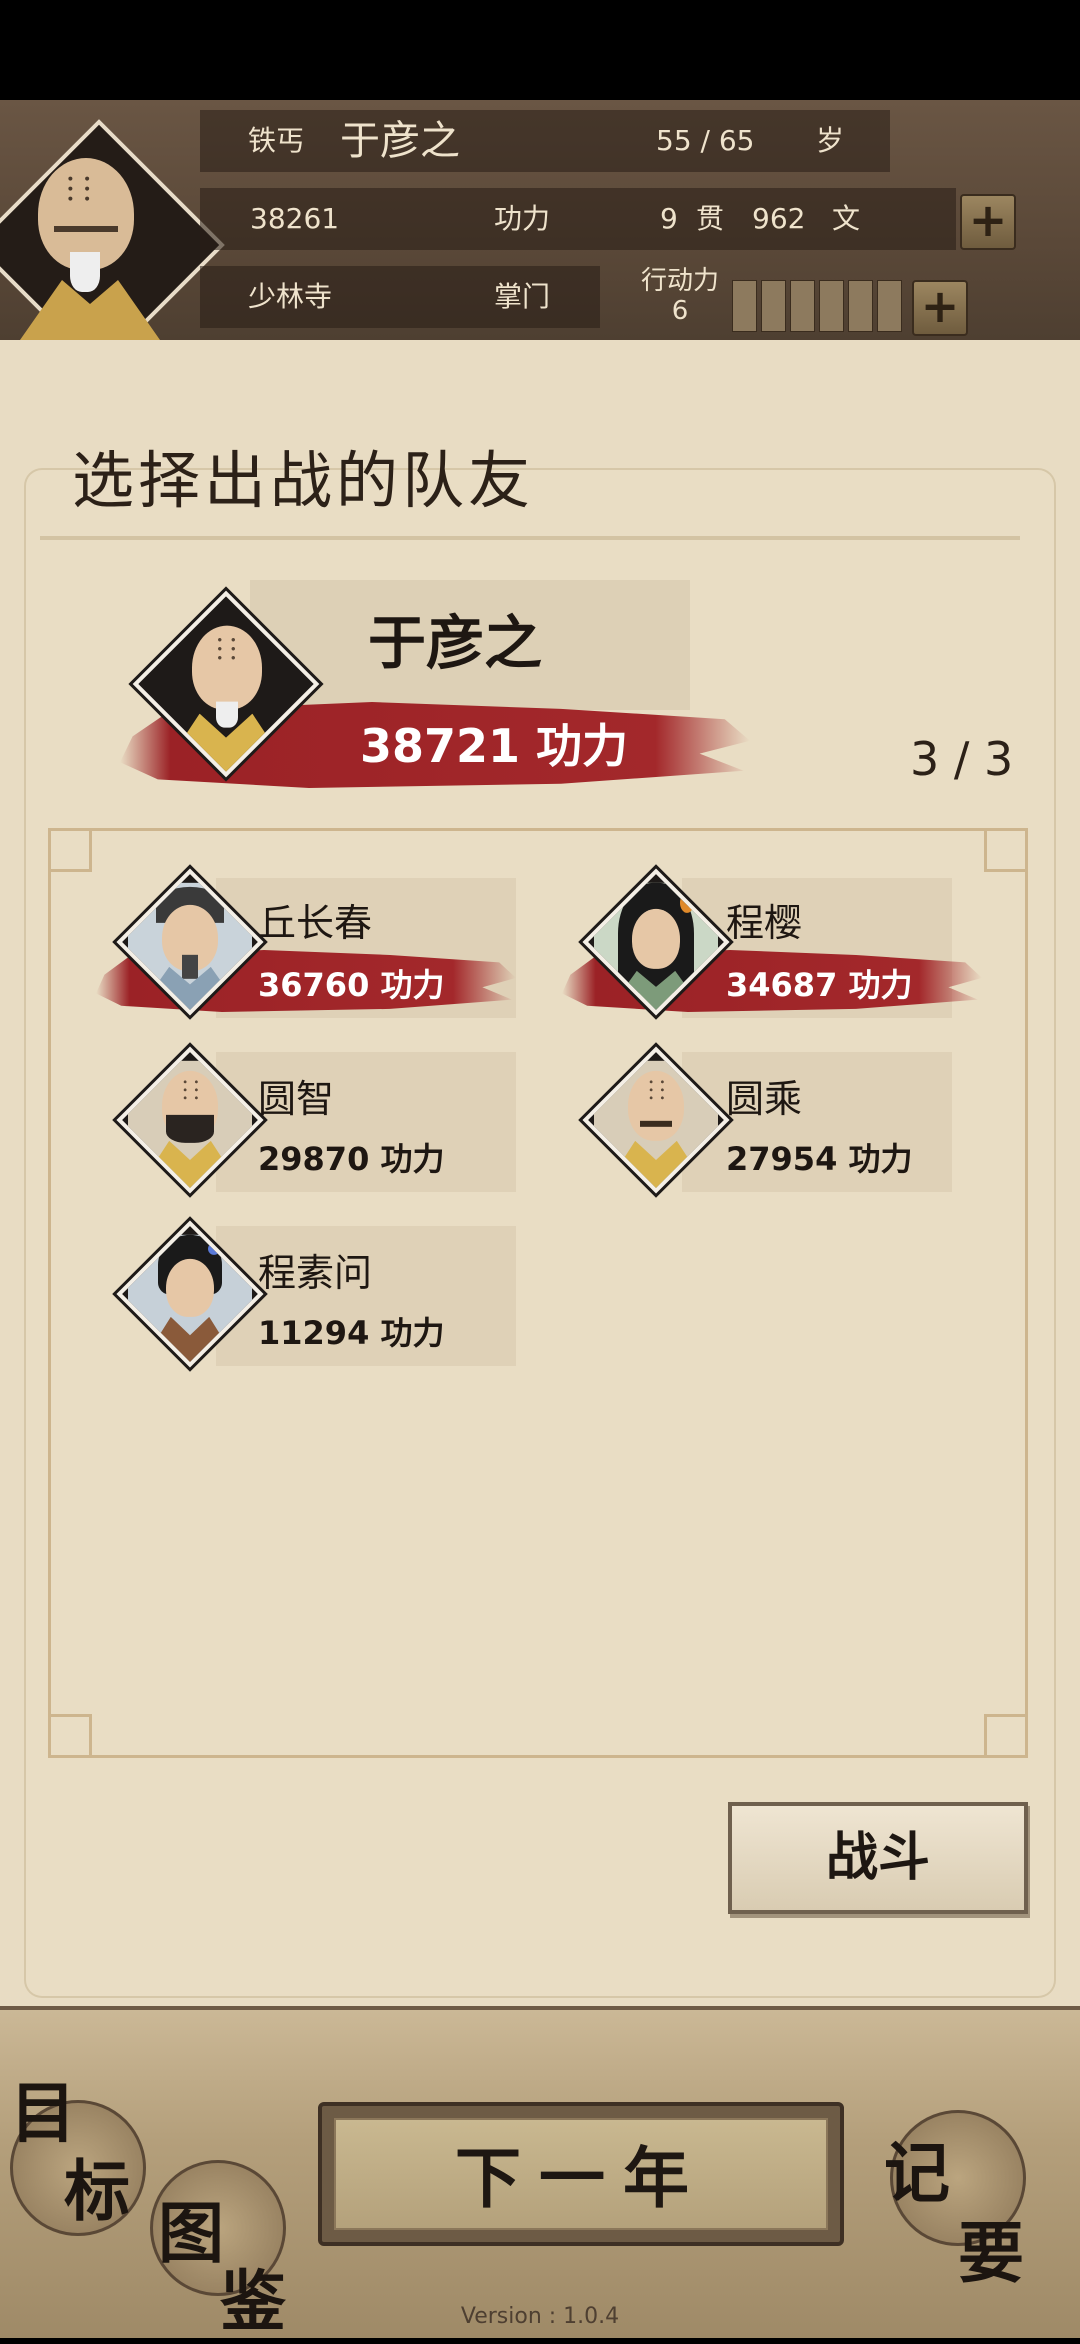 The height and width of the screenshot is (2344, 1080). I want to click on member-name: 丘长春, so click(315, 923).